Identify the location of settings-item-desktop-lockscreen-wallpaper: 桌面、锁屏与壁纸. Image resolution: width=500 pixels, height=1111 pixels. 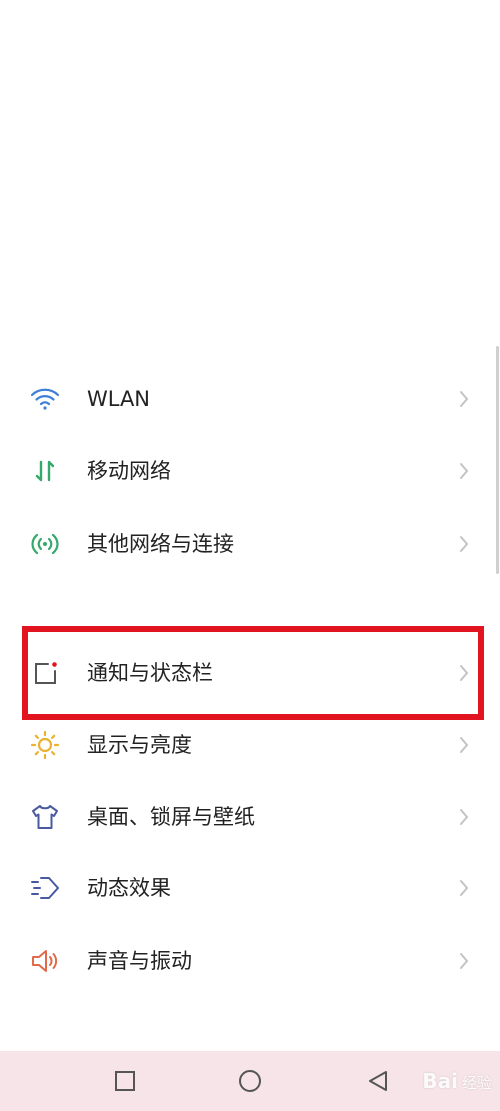
(250, 817).